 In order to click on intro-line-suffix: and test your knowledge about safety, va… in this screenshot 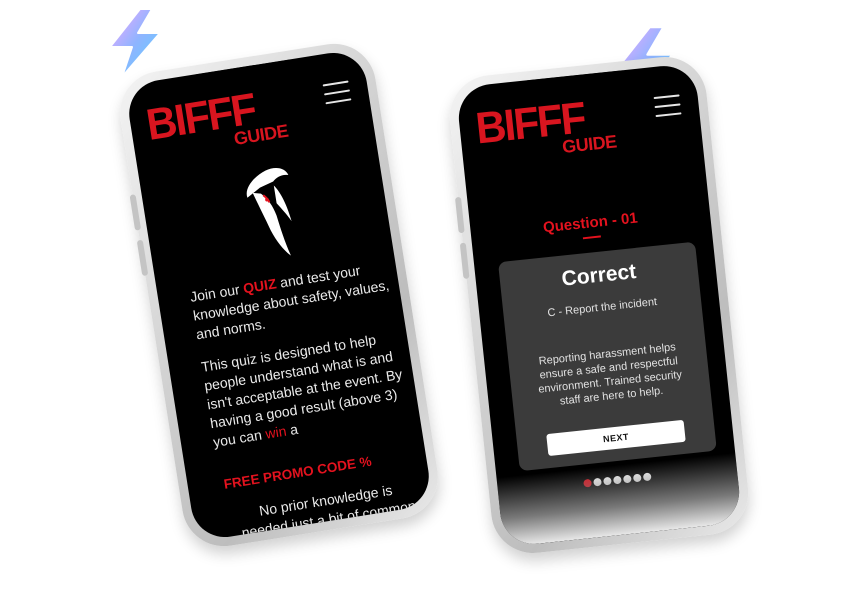, I will do `click(291, 302)`.